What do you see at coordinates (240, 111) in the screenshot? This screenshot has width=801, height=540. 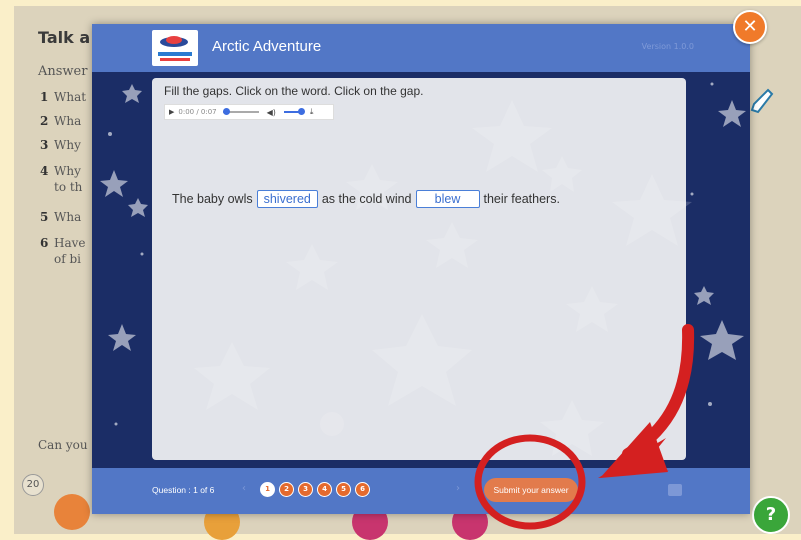 I see `audio-progress` at bounding box center [240, 111].